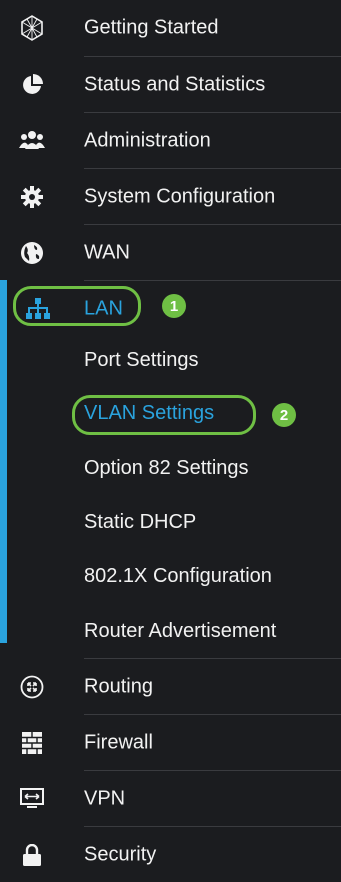 The width and height of the screenshot is (341, 882). I want to click on menu-getting-started: Getting Started, so click(170, 27).